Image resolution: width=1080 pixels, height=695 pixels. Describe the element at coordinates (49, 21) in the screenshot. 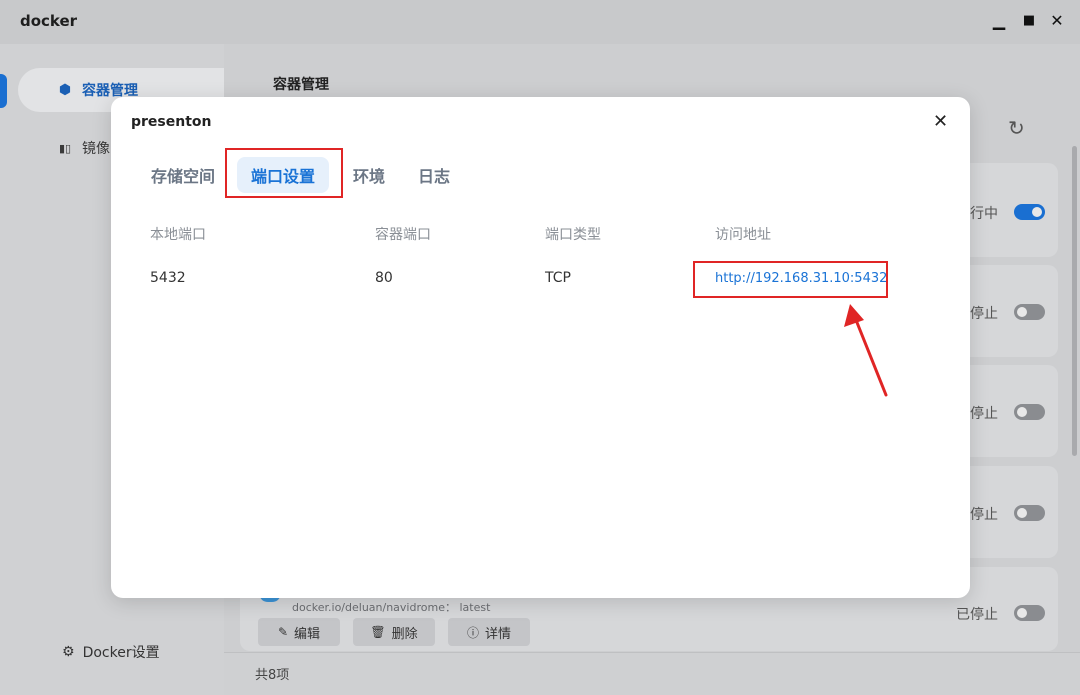

I see `app-title: docker` at that location.